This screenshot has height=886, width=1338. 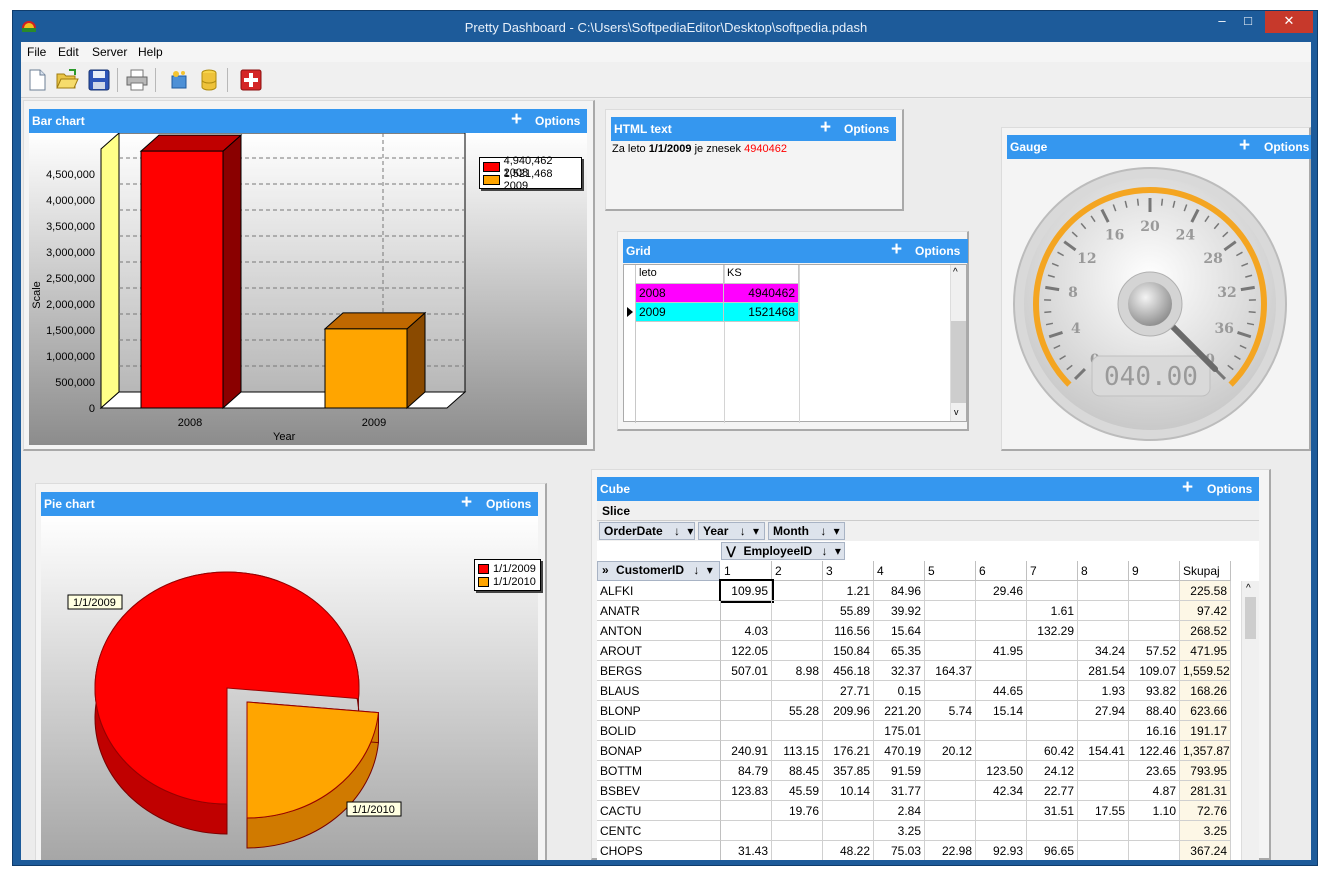 I want to click on cube-cell: 123.50, so click(x=1001, y=771).